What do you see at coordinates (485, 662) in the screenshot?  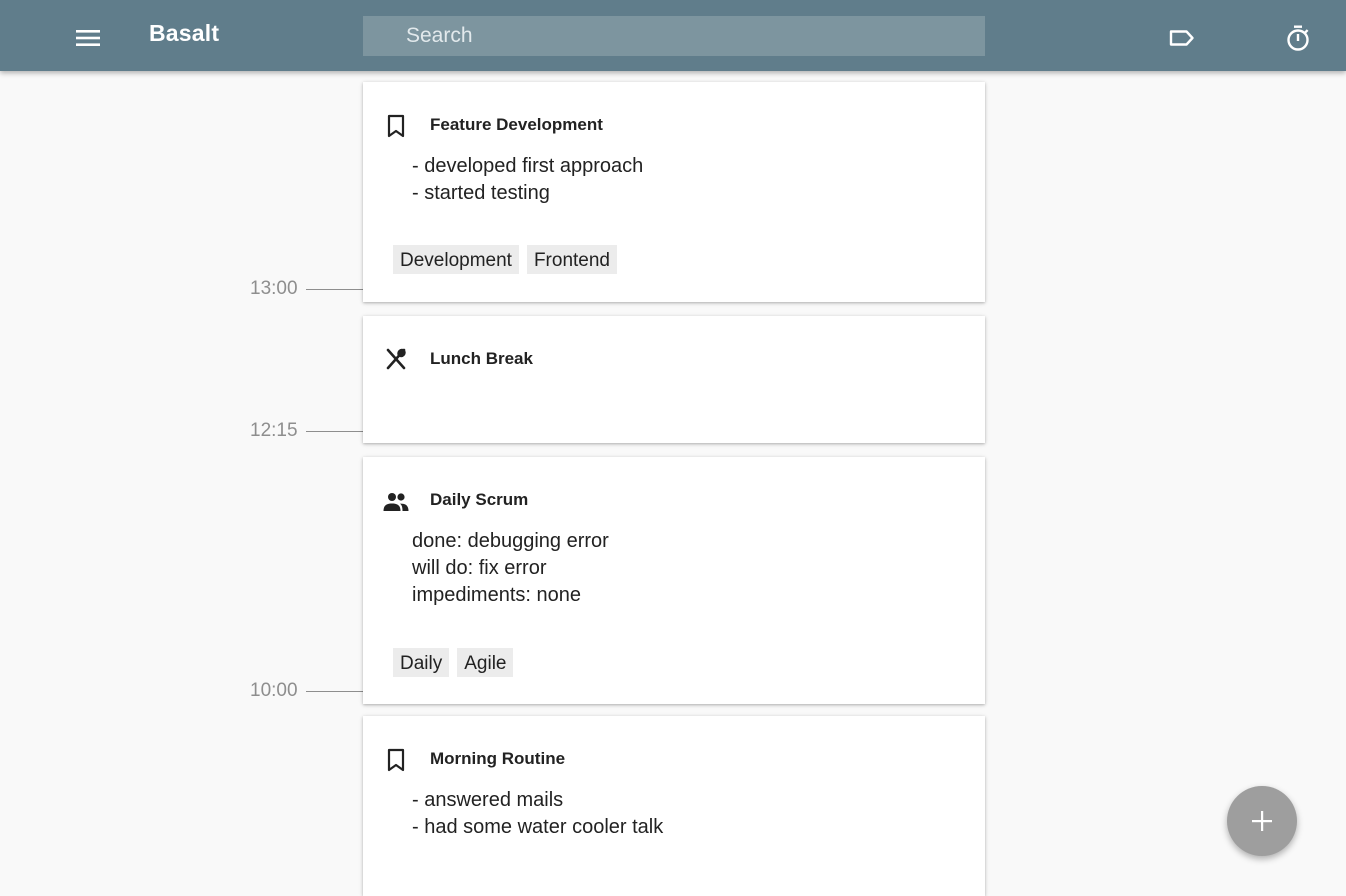 I see `tag-chip: Agile` at bounding box center [485, 662].